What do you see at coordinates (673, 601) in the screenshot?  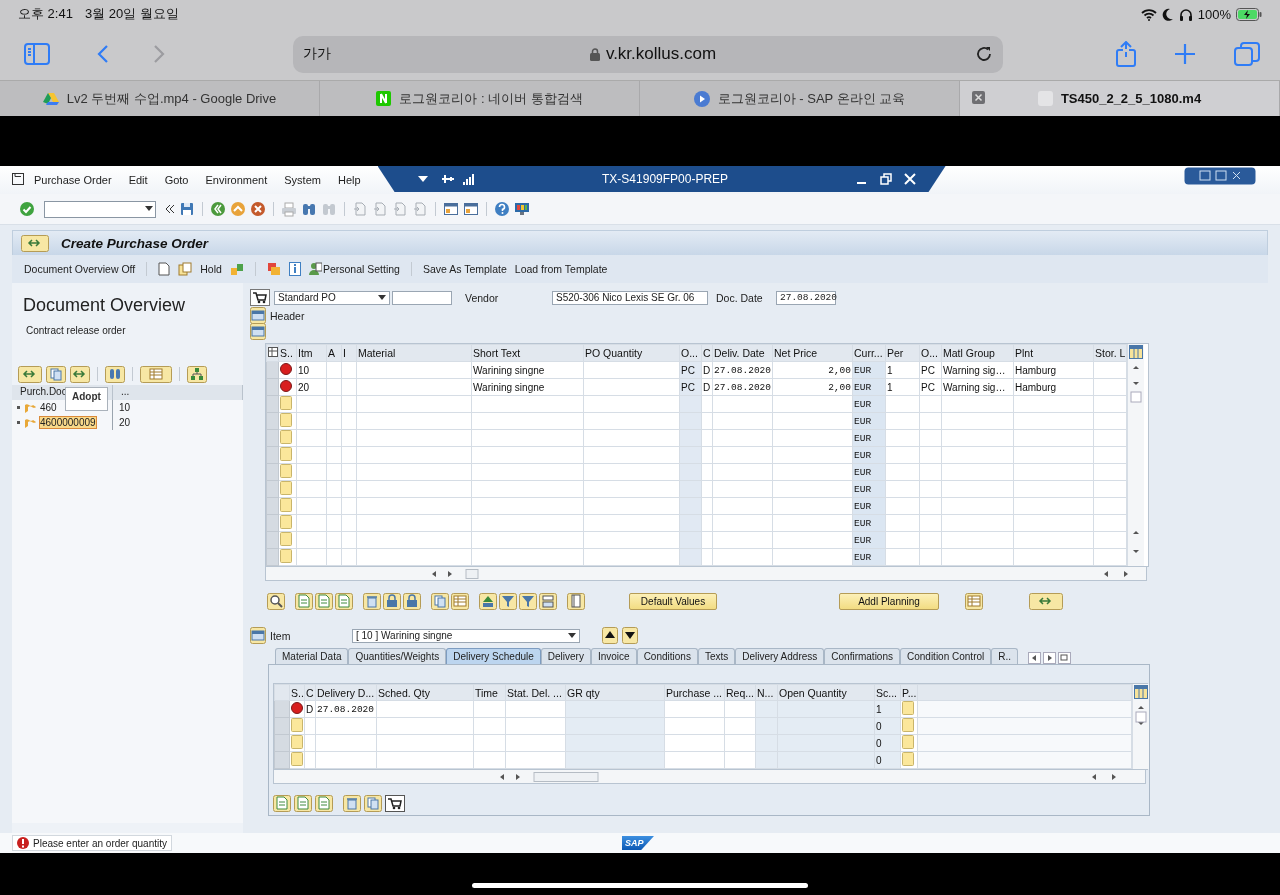 I see `default-values-button: Default Values` at bounding box center [673, 601].